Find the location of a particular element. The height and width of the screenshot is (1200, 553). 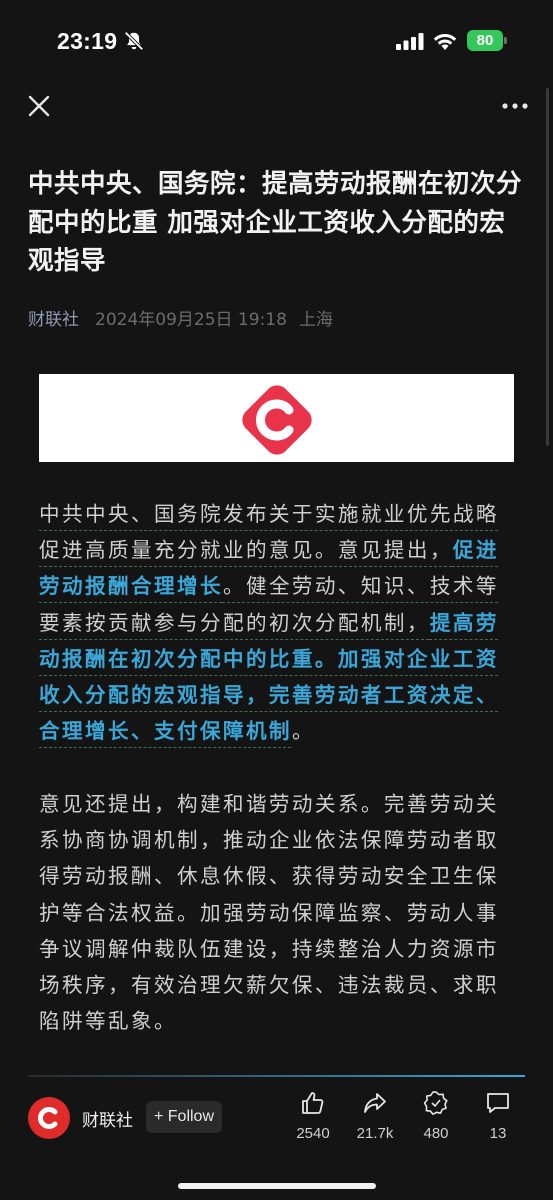

article-banner-image is located at coordinates (276, 418).